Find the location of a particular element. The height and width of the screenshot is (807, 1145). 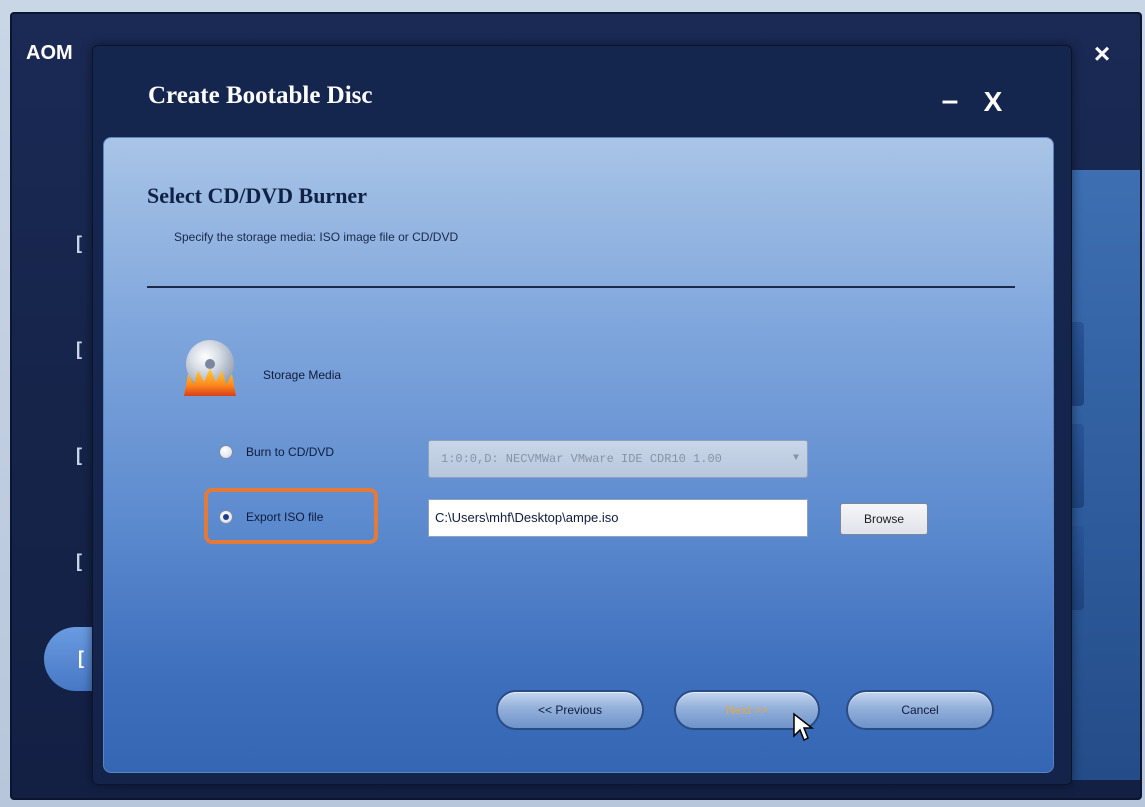

highlight-annotation is located at coordinates (291, 516).